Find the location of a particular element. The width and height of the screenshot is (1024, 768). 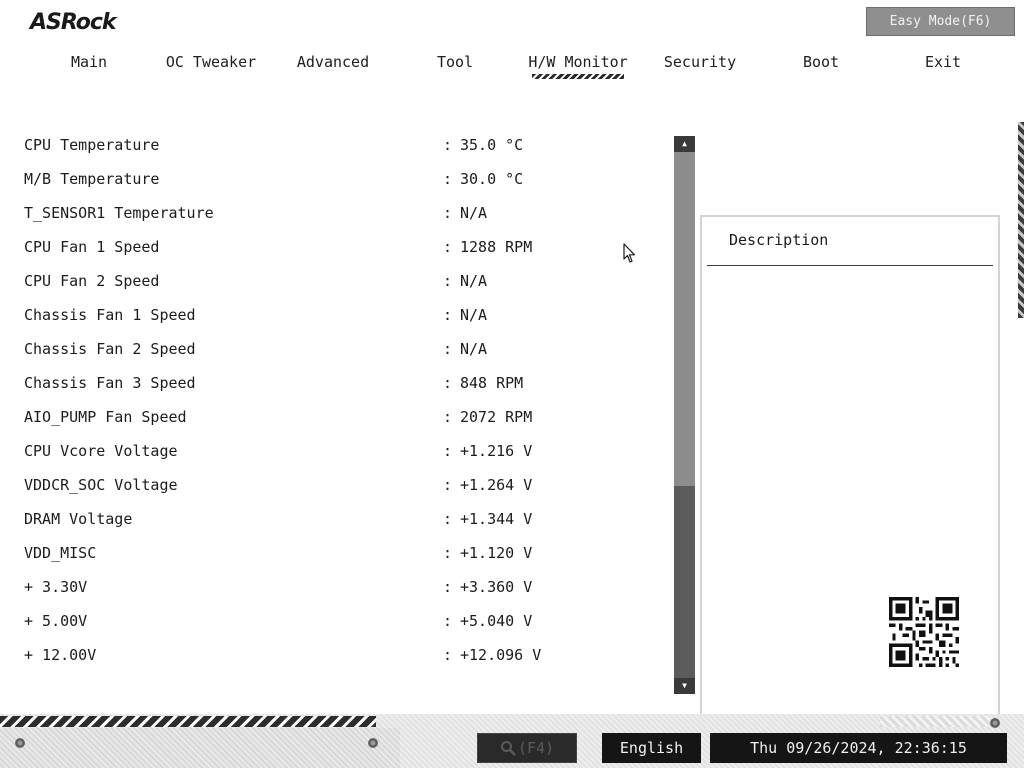

hw-row: CPU Fan 2 Speed: N/A is located at coordinates (335, 281).